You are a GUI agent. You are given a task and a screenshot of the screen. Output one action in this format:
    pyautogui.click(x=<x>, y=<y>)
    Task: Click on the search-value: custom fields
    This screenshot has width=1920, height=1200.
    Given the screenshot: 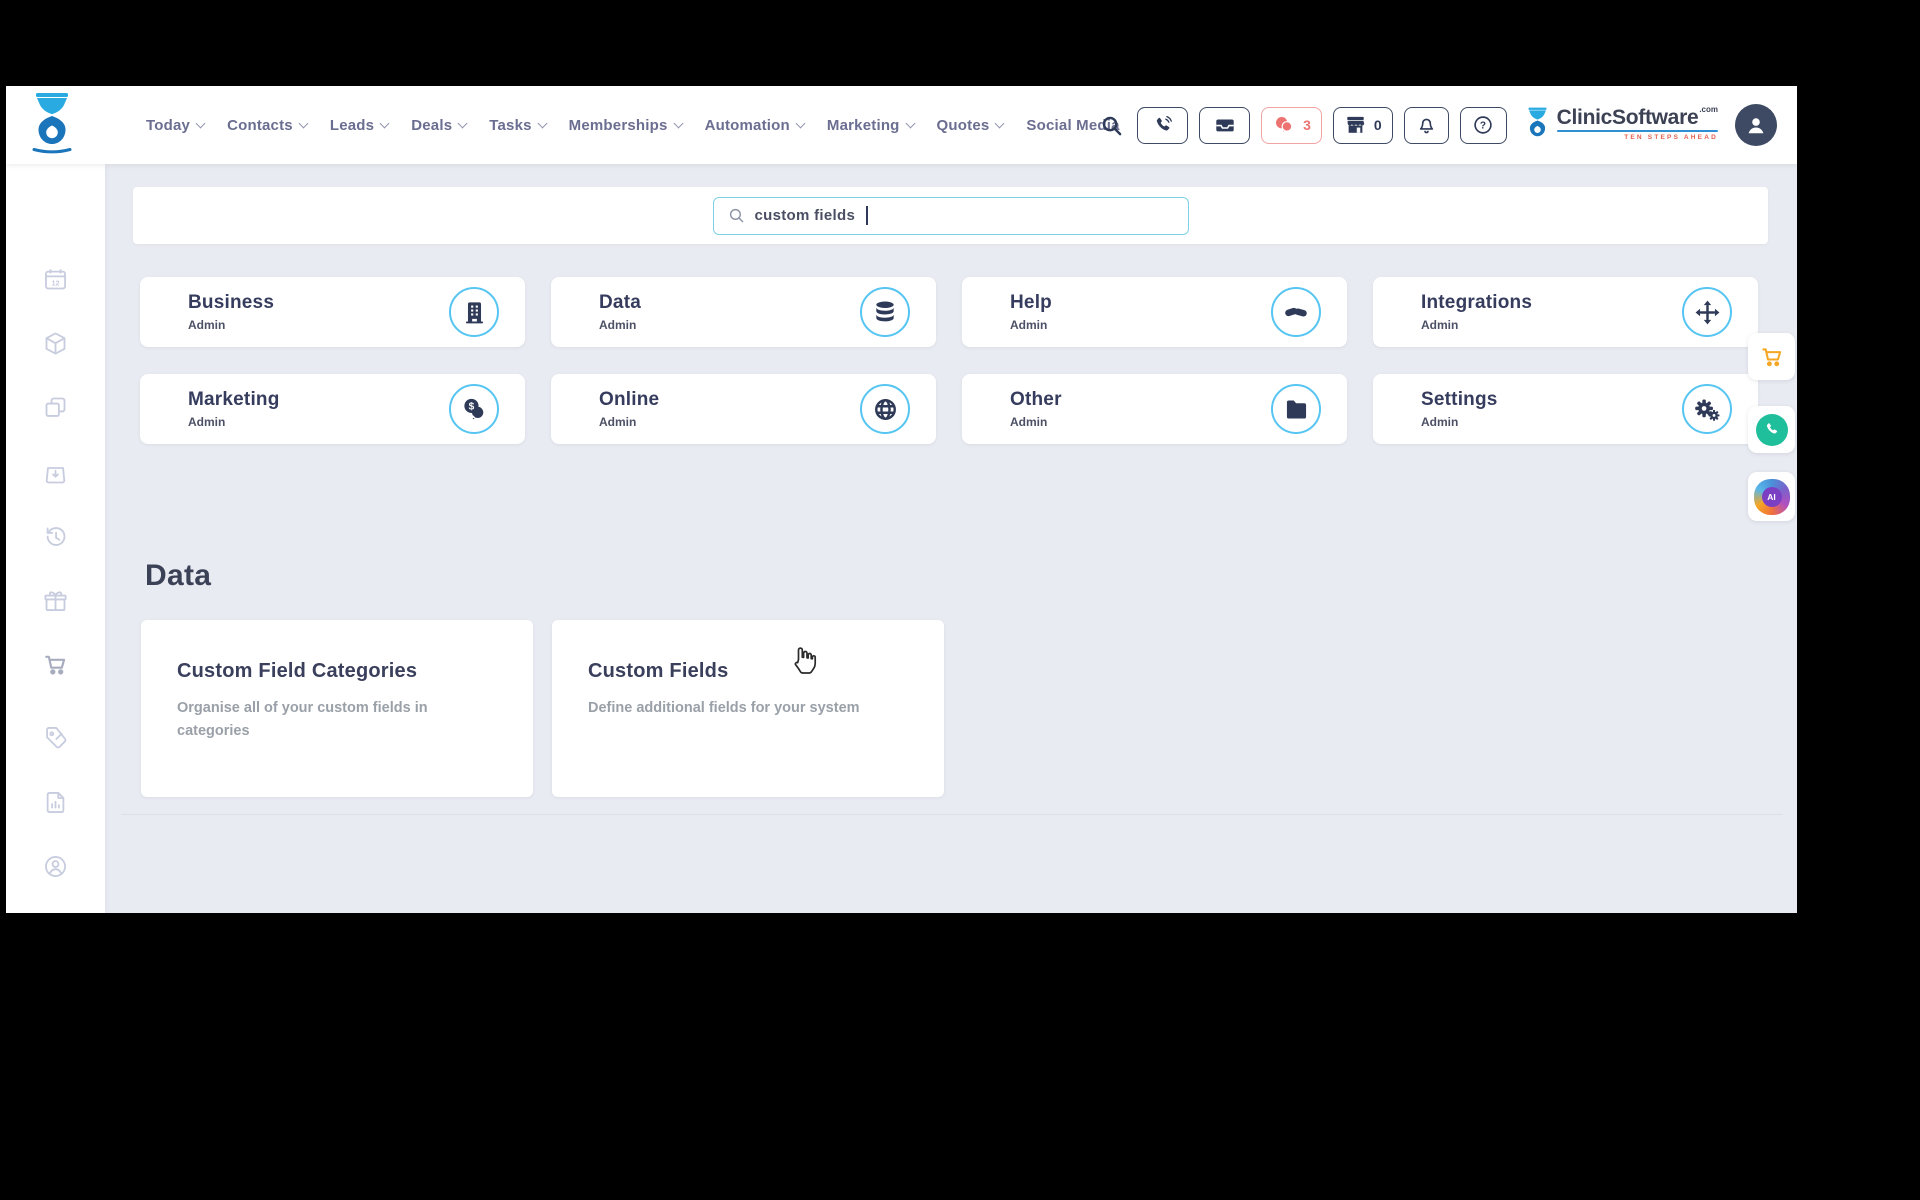 What is the action you would take?
    pyautogui.click(x=805, y=215)
    